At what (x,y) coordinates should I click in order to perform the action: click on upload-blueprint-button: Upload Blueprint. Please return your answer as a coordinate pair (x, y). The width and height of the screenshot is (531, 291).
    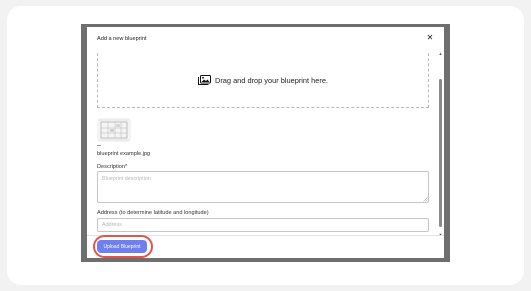
    Looking at the image, I should click on (122, 246).